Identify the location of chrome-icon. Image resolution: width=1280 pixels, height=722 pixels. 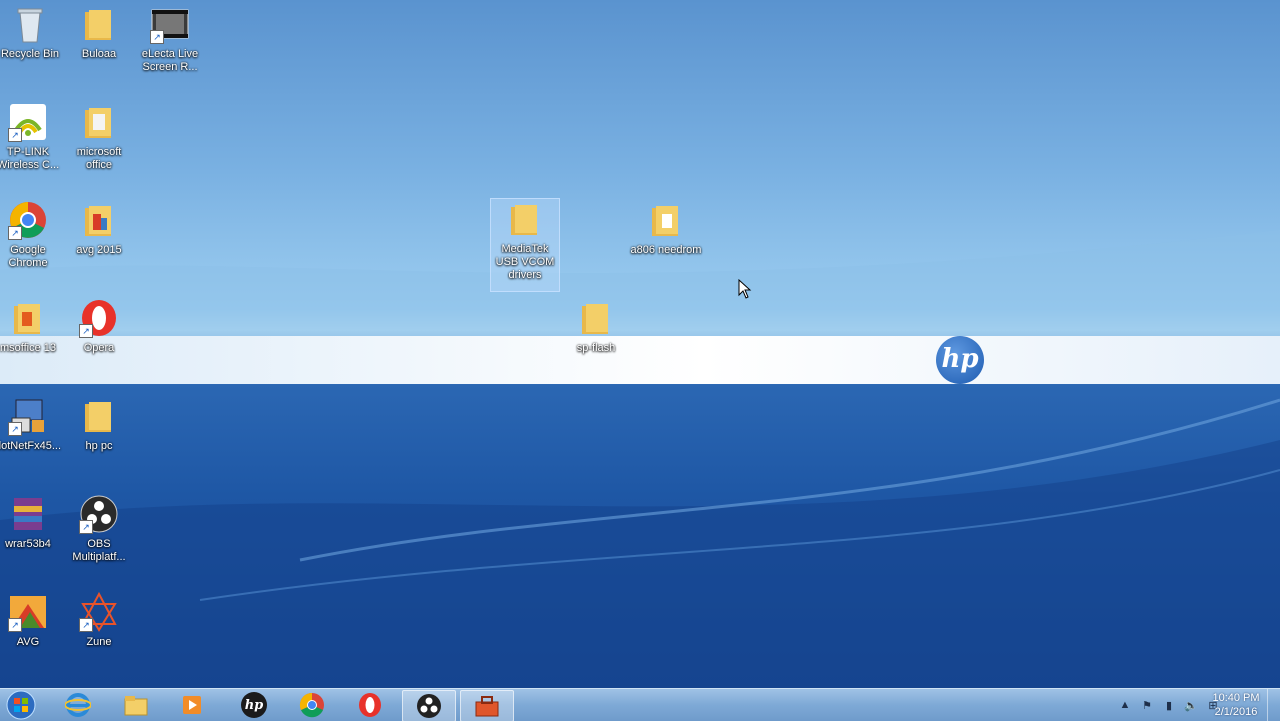
(311, 705).